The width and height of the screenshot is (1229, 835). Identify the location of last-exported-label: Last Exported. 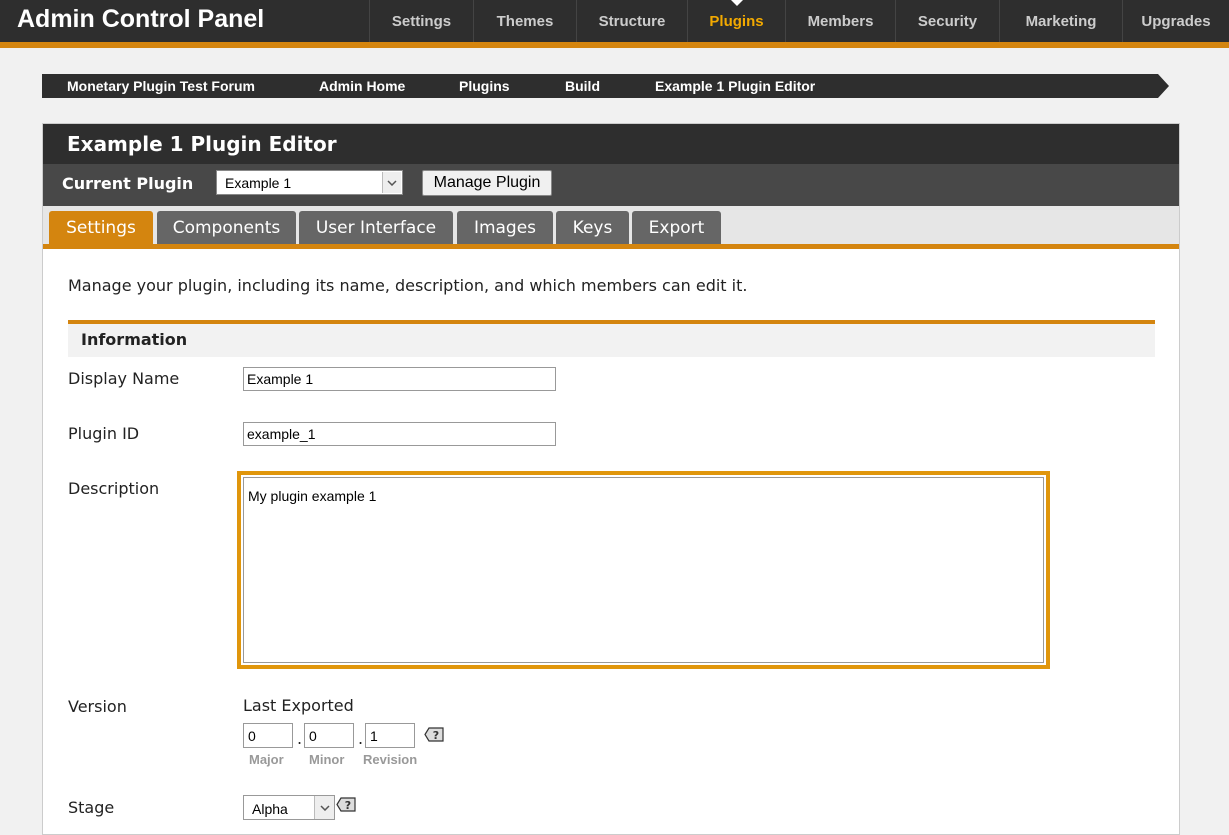
(298, 705).